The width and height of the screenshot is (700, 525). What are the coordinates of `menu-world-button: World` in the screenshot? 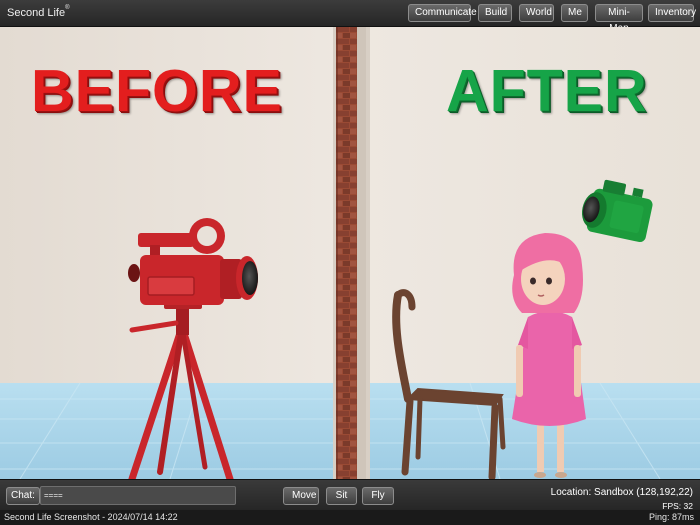 It's located at (536, 13).